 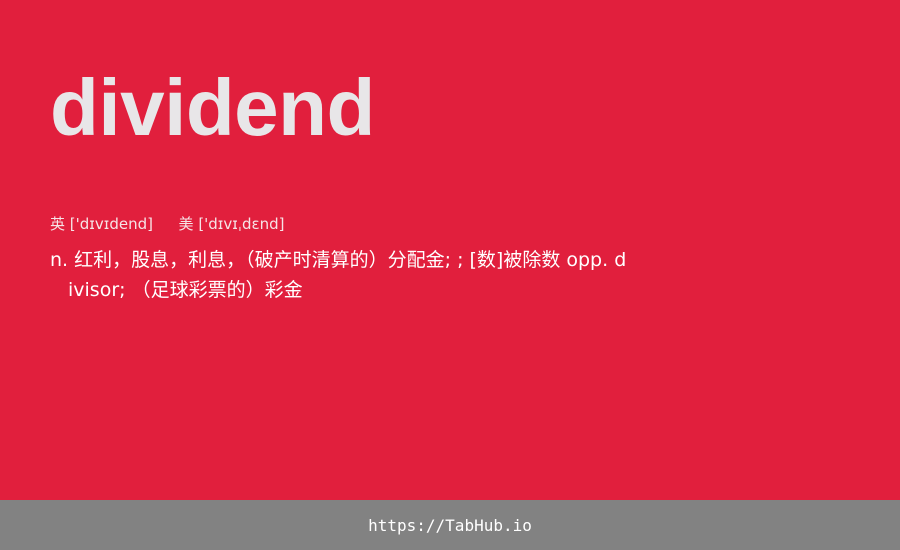 What do you see at coordinates (185, 290) in the screenshot?
I see `definition-line-2: ivisor; （足球彩票的）彩金` at bounding box center [185, 290].